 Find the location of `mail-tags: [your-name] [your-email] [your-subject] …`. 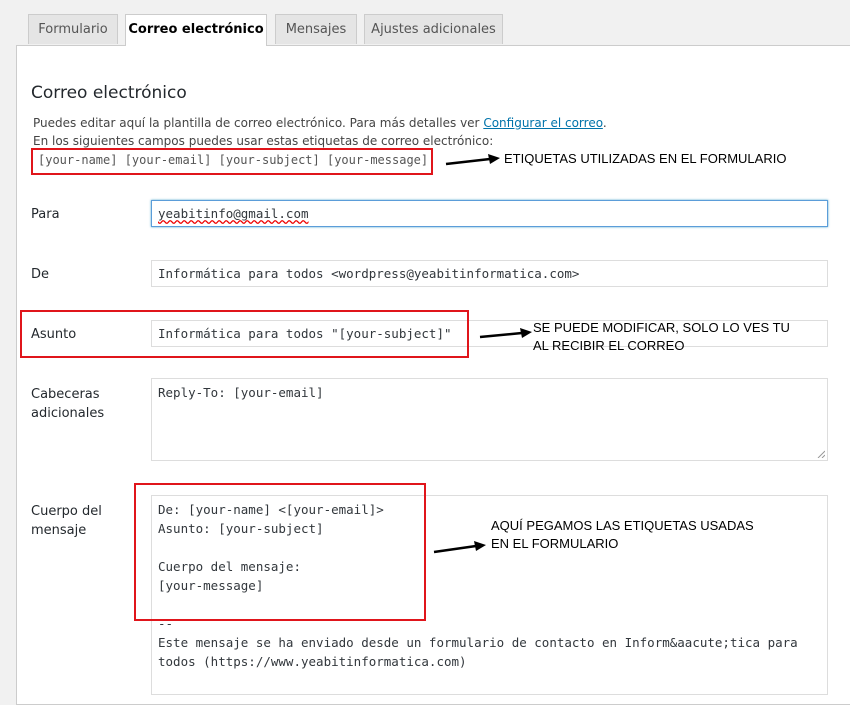

mail-tags: [your-name] [your-email] [your-subject] … is located at coordinates (233, 160).